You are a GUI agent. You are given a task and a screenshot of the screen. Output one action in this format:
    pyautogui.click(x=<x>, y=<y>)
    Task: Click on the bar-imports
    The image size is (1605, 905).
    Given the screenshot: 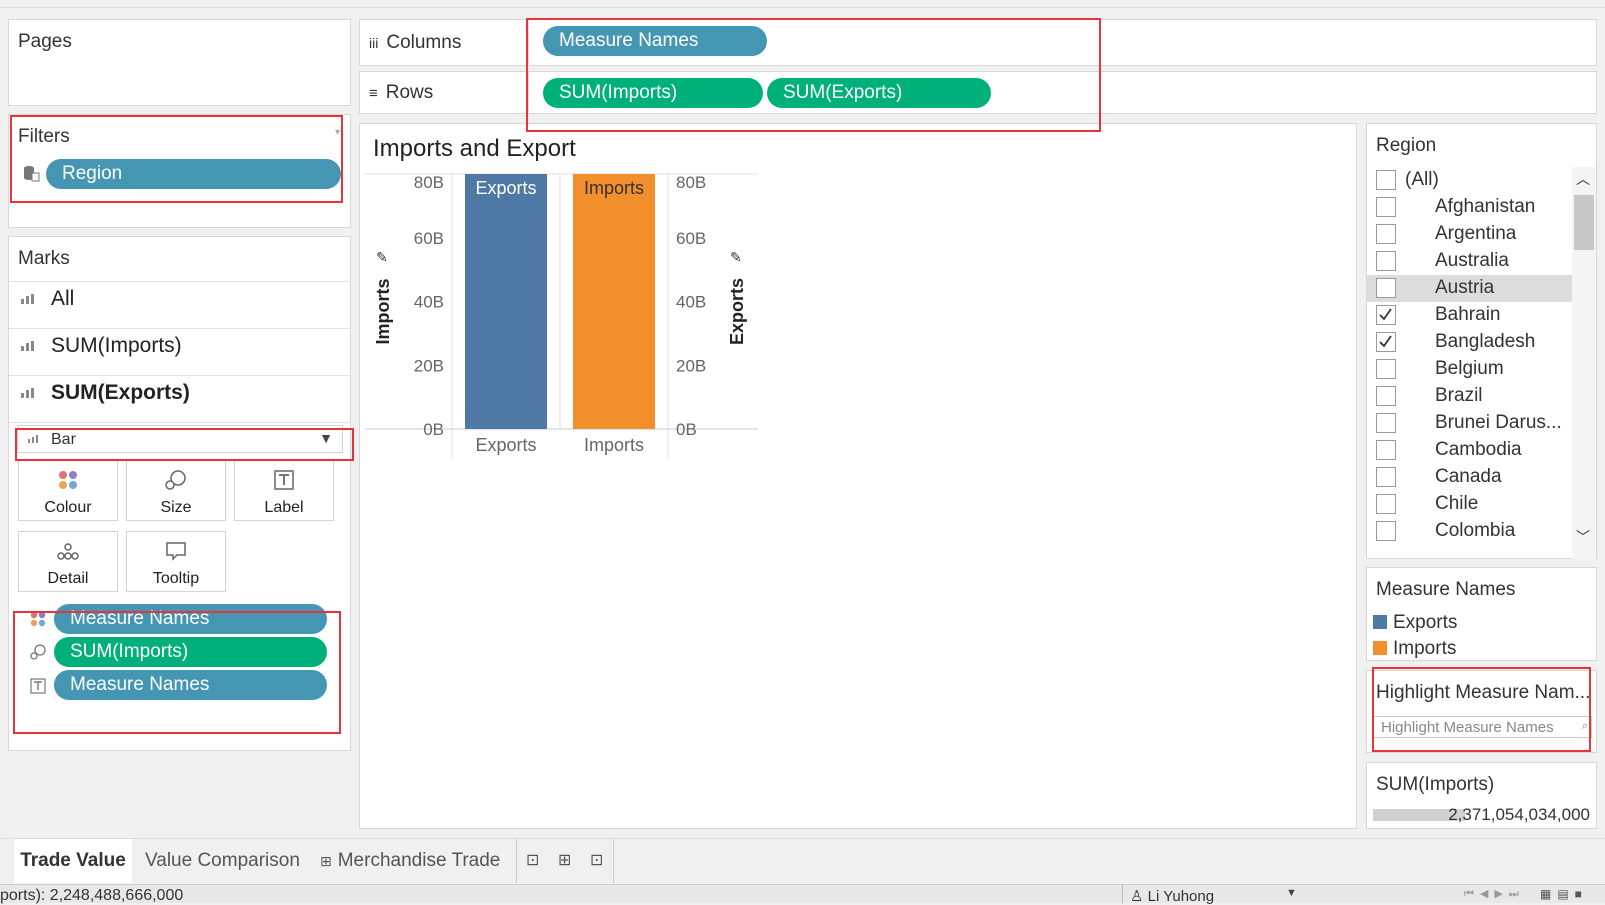 What is the action you would take?
    pyautogui.click(x=614, y=301)
    